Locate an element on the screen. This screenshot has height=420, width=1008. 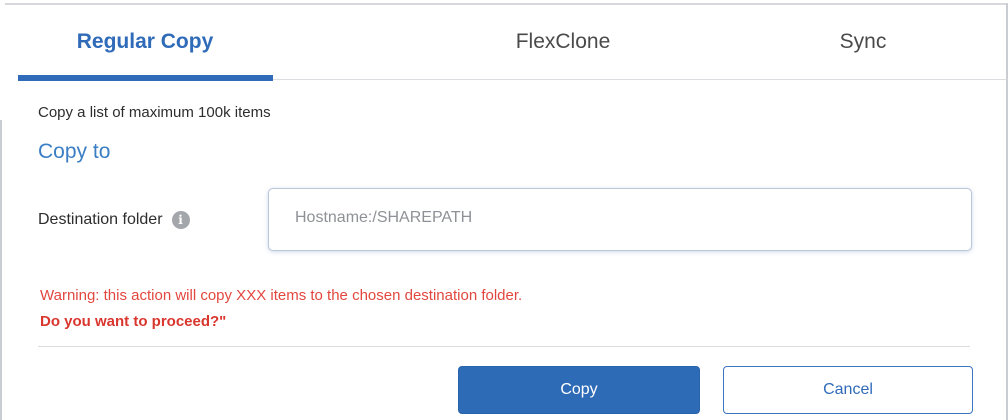
destination-folder-input is located at coordinates (620, 219).